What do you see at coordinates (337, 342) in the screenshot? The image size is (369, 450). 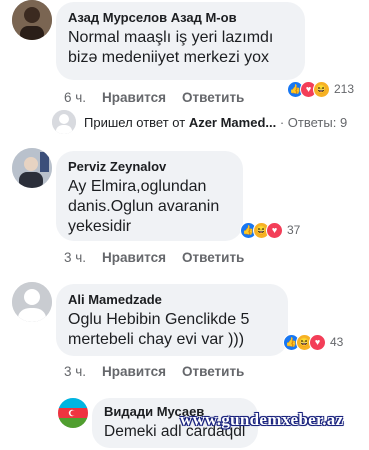 I see `reaction-count: 43` at bounding box center [337, 342].